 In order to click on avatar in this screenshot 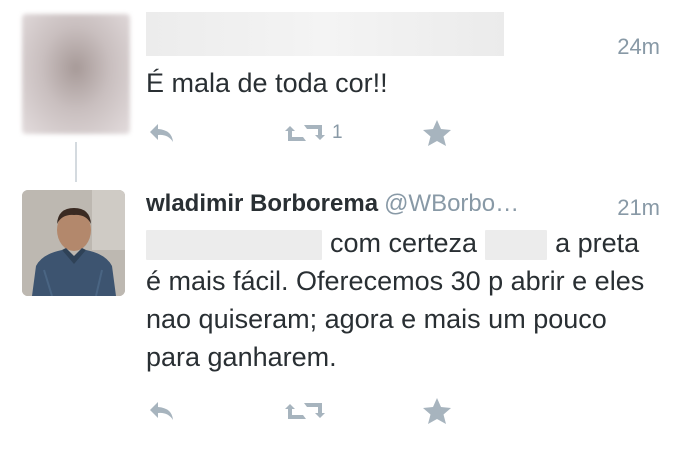, I will do `click(73, 243)`.